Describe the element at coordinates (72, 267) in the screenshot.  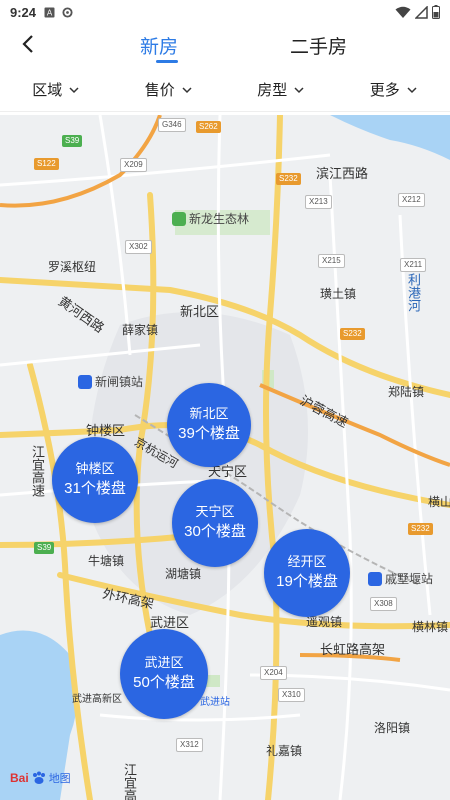
I see `map-label: 罗溪枢纽` at that location.